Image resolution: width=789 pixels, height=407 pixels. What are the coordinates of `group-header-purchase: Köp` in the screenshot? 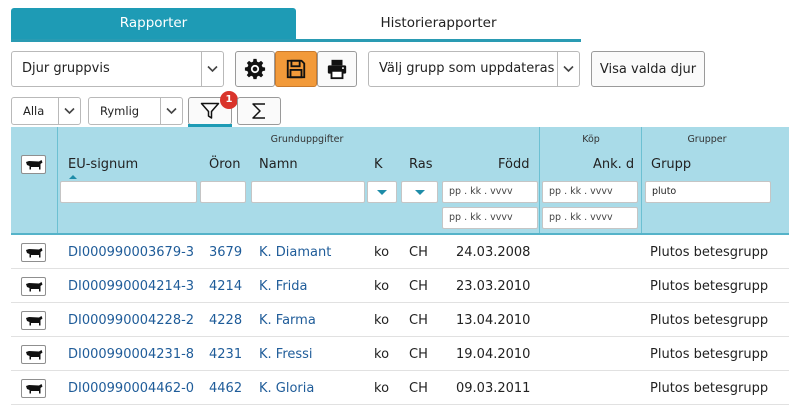 It's located at (591, 139).